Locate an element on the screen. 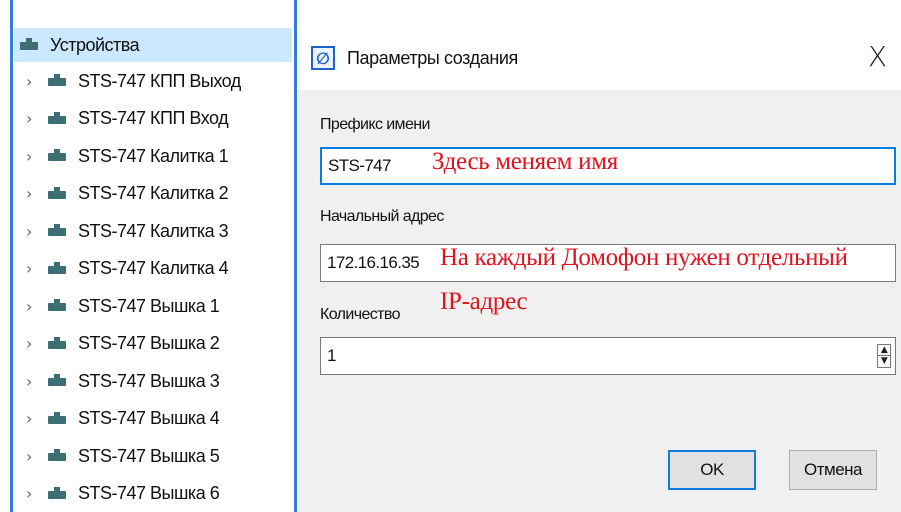  spin-down-icon: ▼ is located at coordinates (884, 361).